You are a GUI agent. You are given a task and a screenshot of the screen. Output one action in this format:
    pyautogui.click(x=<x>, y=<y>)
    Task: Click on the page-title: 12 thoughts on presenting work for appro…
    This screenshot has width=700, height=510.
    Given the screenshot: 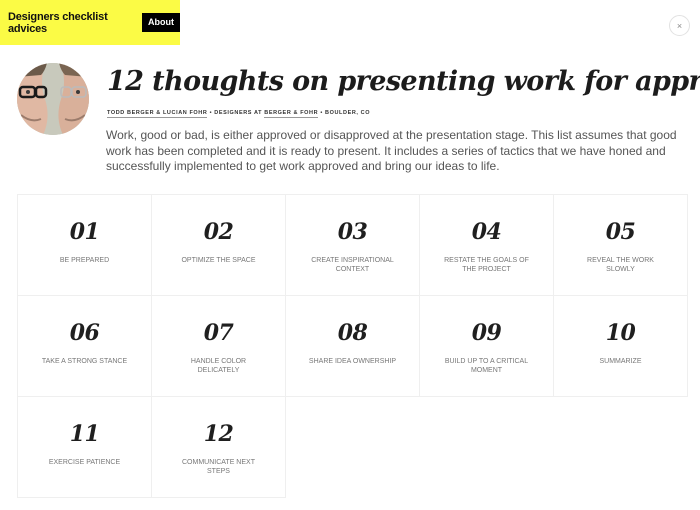 What is the action you would take?
    pyautogui.click(x=403, y=81)
    